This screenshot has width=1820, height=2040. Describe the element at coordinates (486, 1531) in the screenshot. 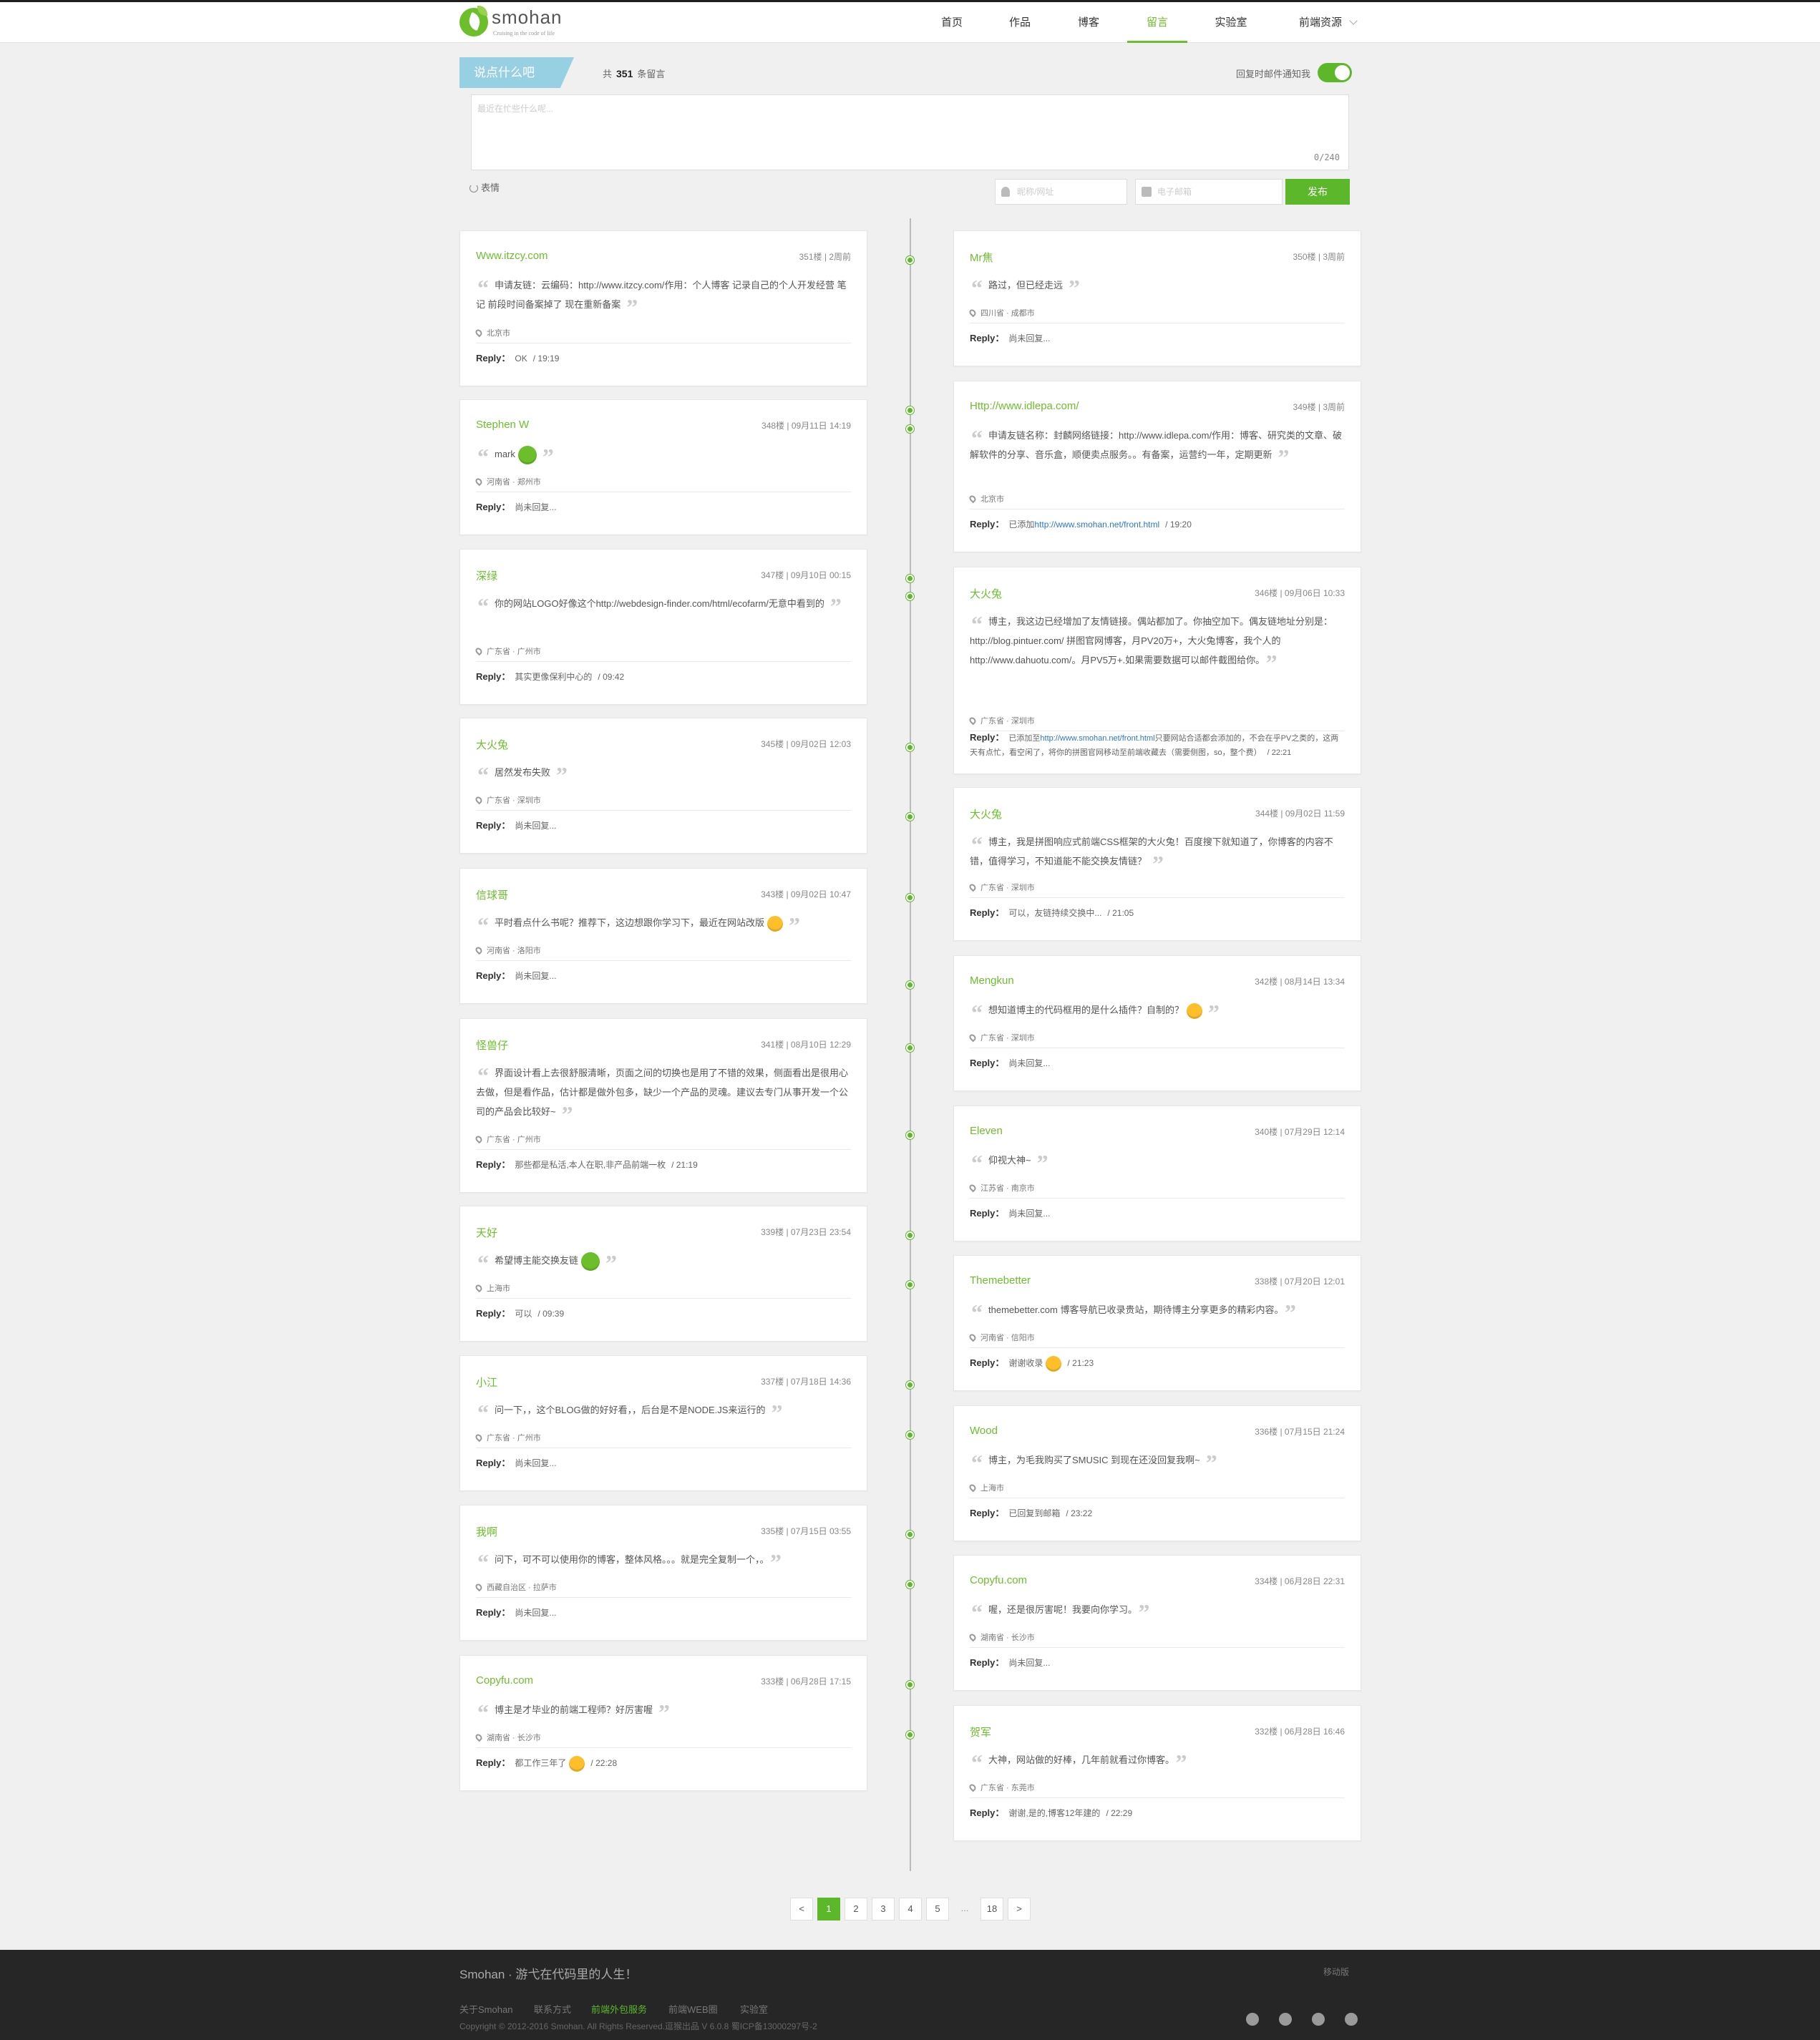

I see `comment-author: 我啊` at that location.